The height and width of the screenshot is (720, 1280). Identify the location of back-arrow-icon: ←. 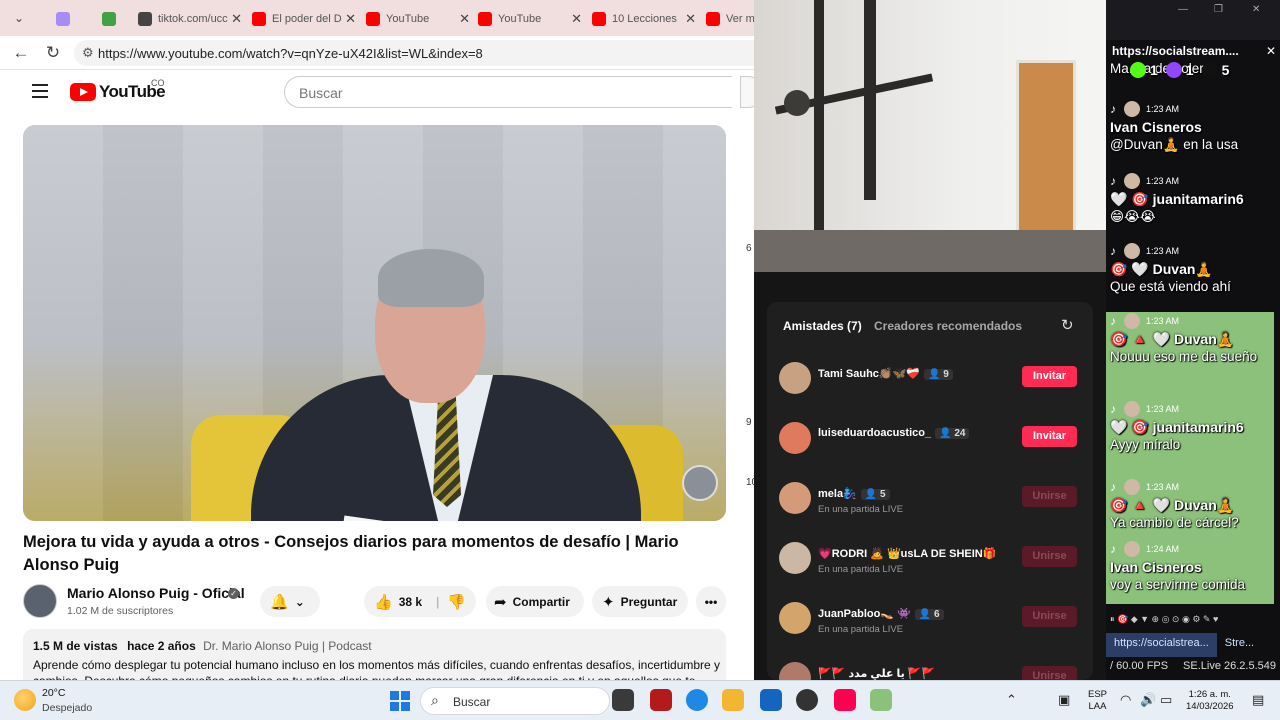
(21, 53).